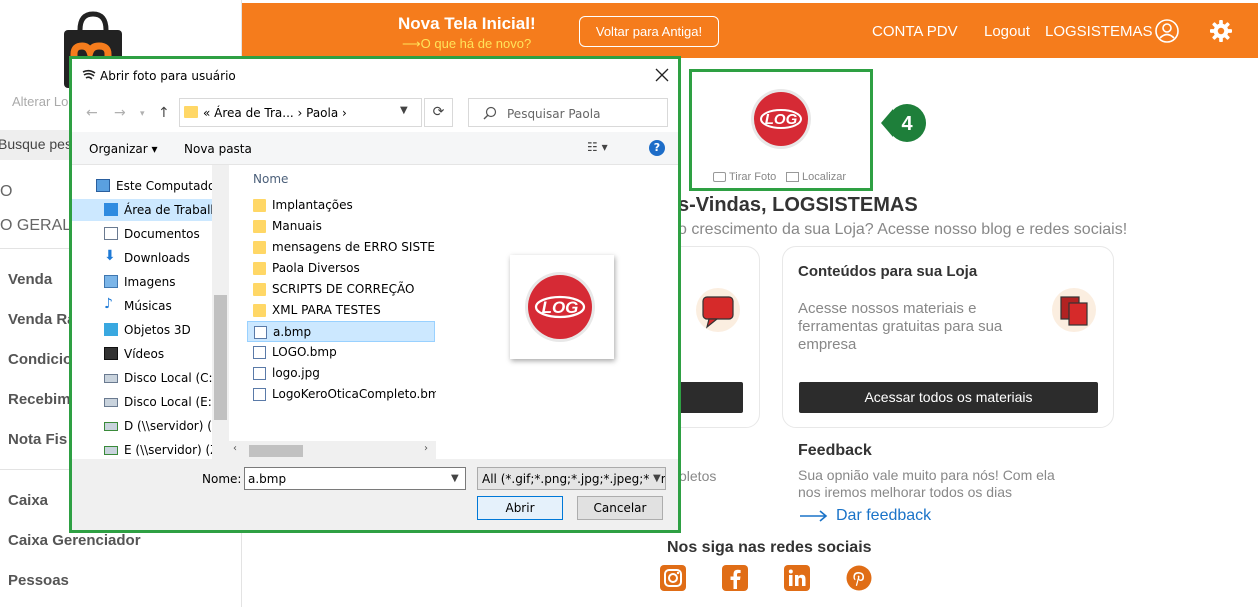 The height and width of the screenshot is (607, 1258). Describe the element at coordinates (903, 123) in the screenshot. I see `step-badge: 4` at that location.